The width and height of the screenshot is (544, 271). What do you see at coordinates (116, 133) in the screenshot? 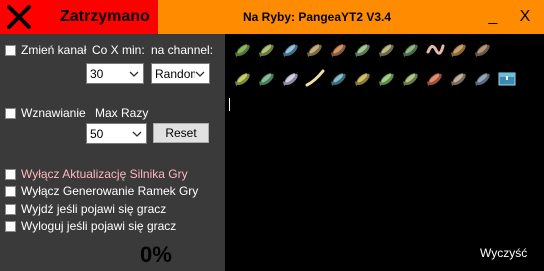
I see `max-times-select: 50` at bounding box center [116, 133].